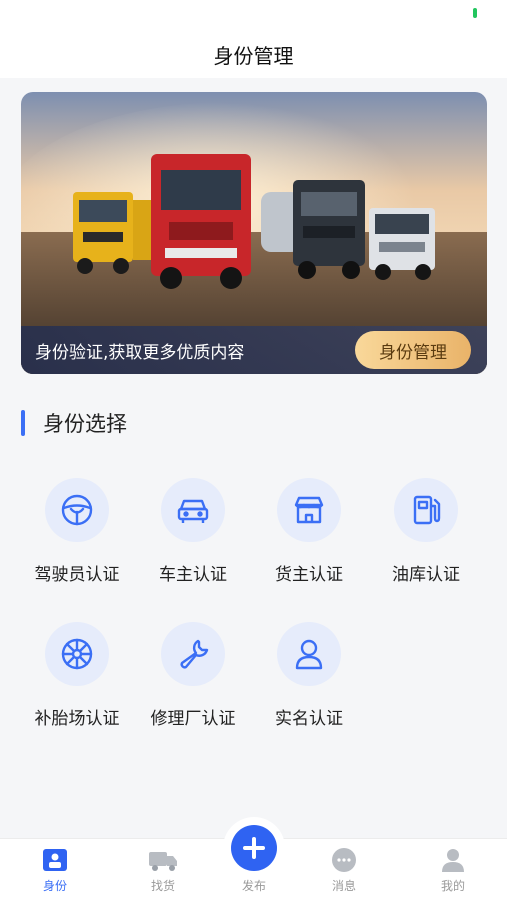 This screenshot has height=900, width=507. I want to click on car-icon, so click(193, 511).